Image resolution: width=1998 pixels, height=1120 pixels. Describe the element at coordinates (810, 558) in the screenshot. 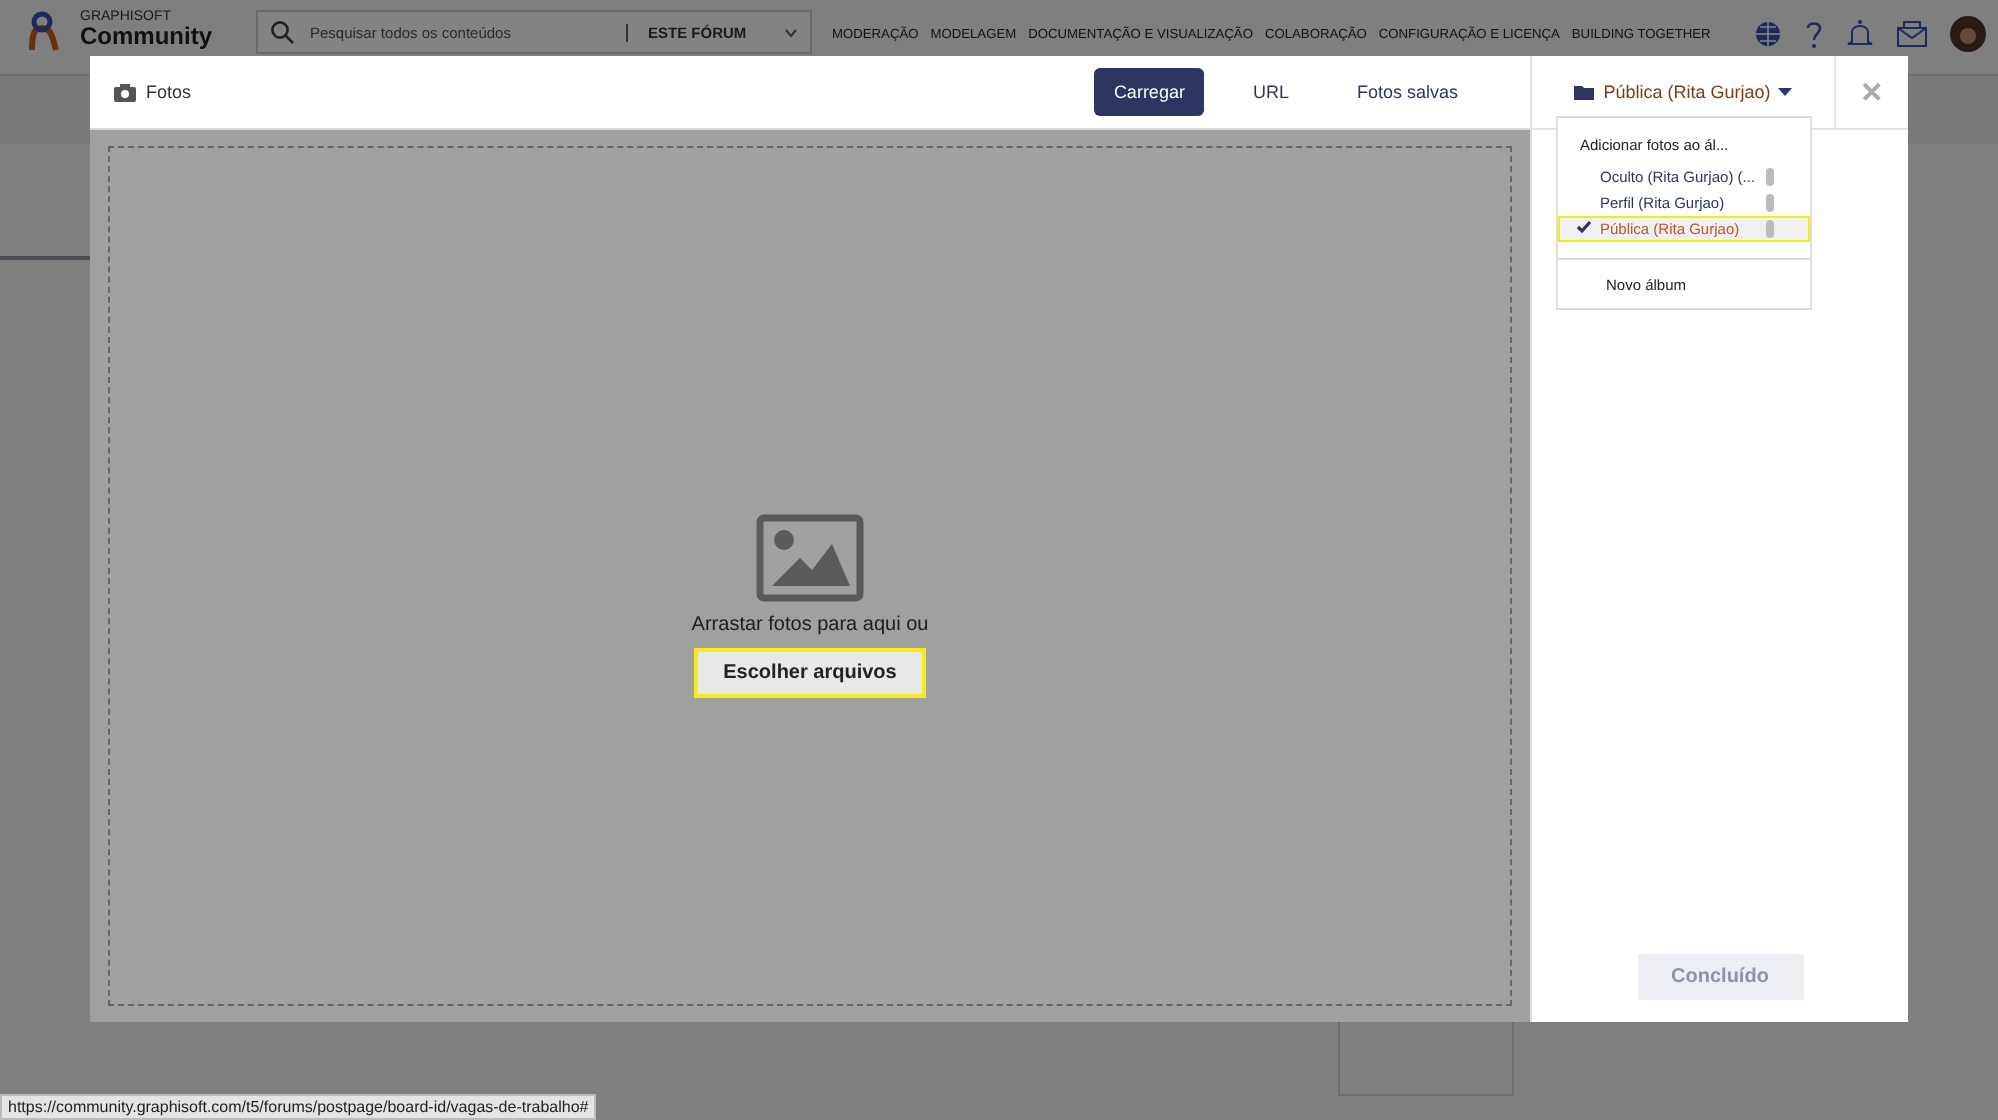

I see `image-icon` at that location.